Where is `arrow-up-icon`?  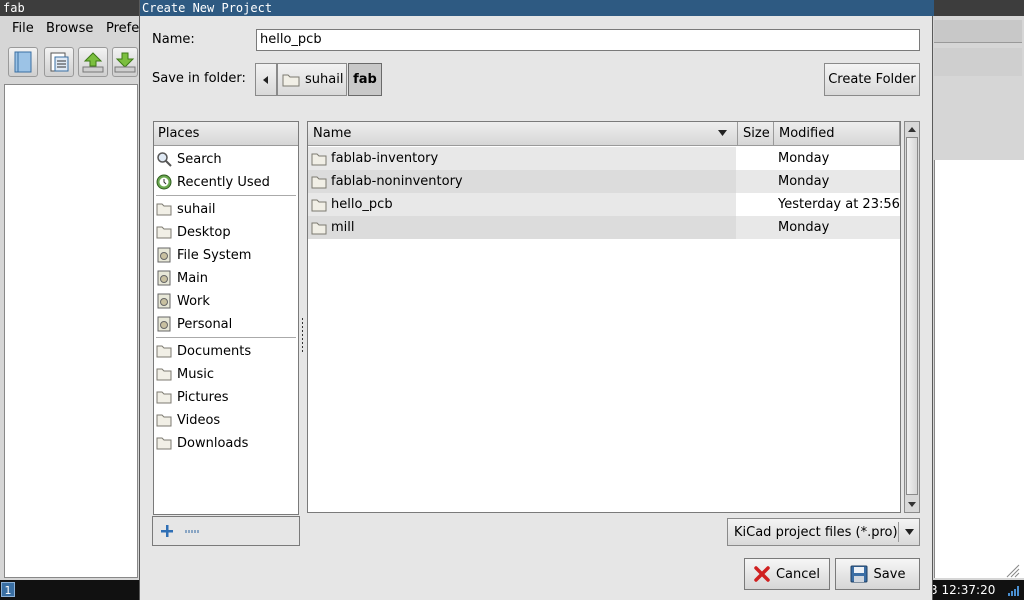
arrow-up-icon is located at coordinates (912, 129).